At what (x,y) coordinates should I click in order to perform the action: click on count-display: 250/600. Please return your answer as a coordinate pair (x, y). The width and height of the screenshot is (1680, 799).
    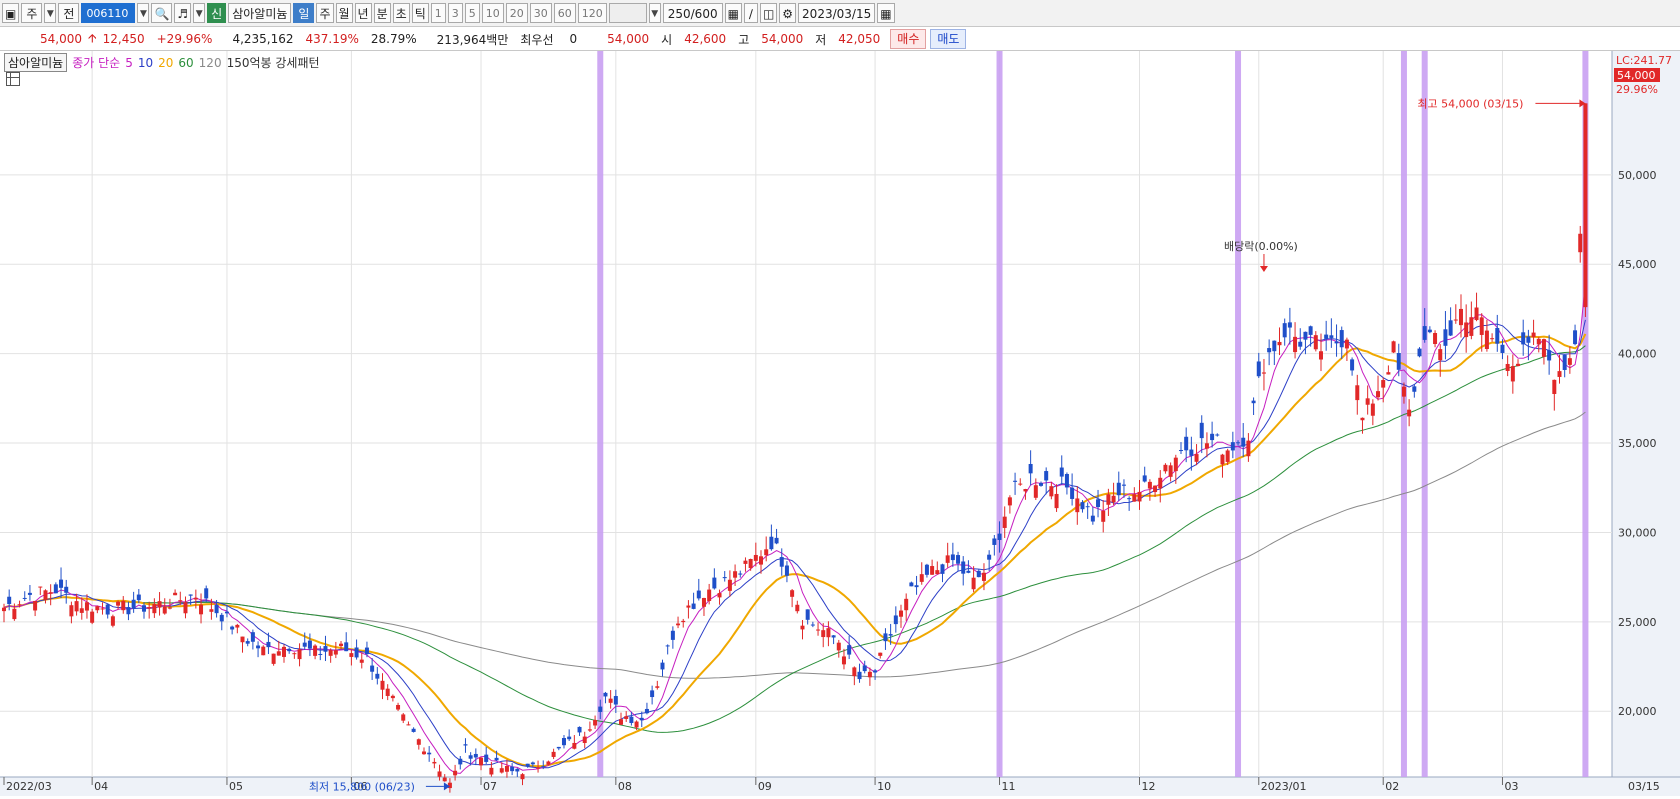
    Looking at the image, I should click on (692, 13).